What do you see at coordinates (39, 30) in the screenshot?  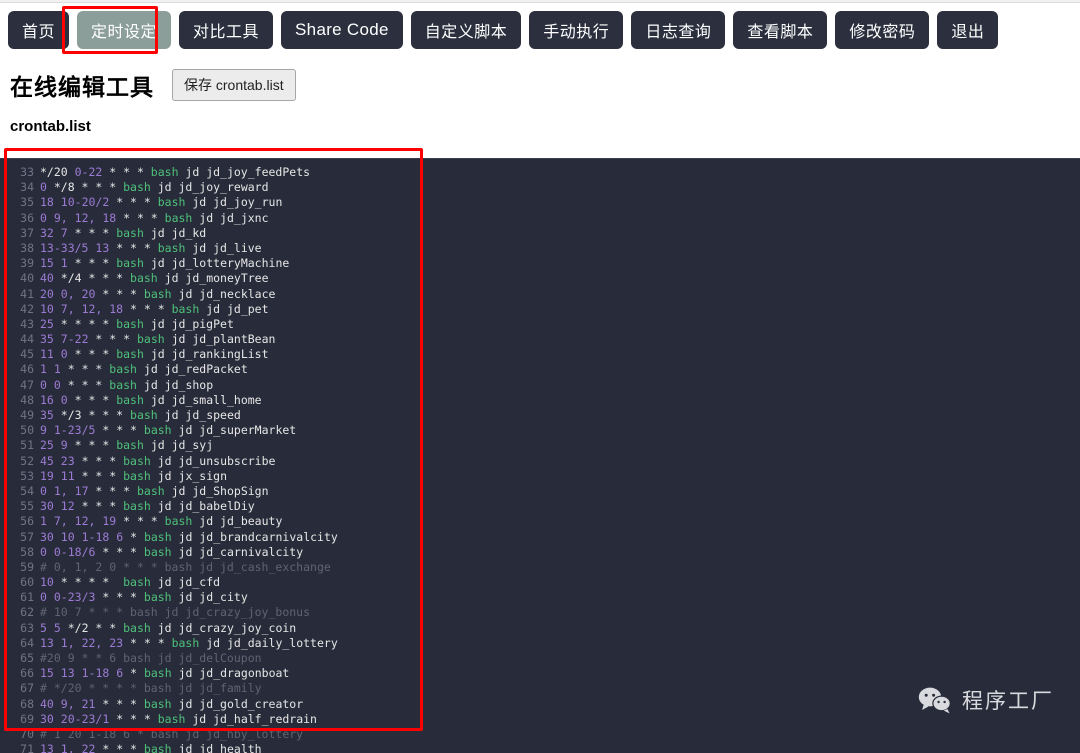 I see `nav-home: 首页` at bounding box center [39, 30].